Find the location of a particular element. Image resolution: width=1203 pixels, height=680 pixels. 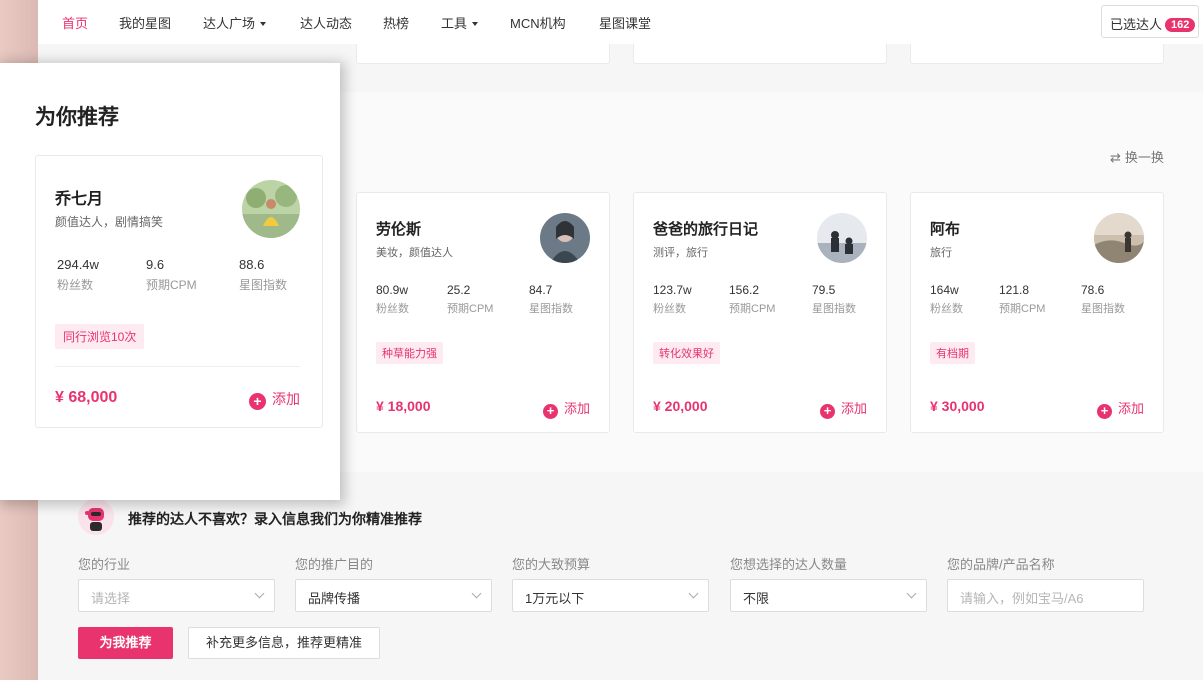

budget-select: 1万元以下 is located at coordinates (610, 595).